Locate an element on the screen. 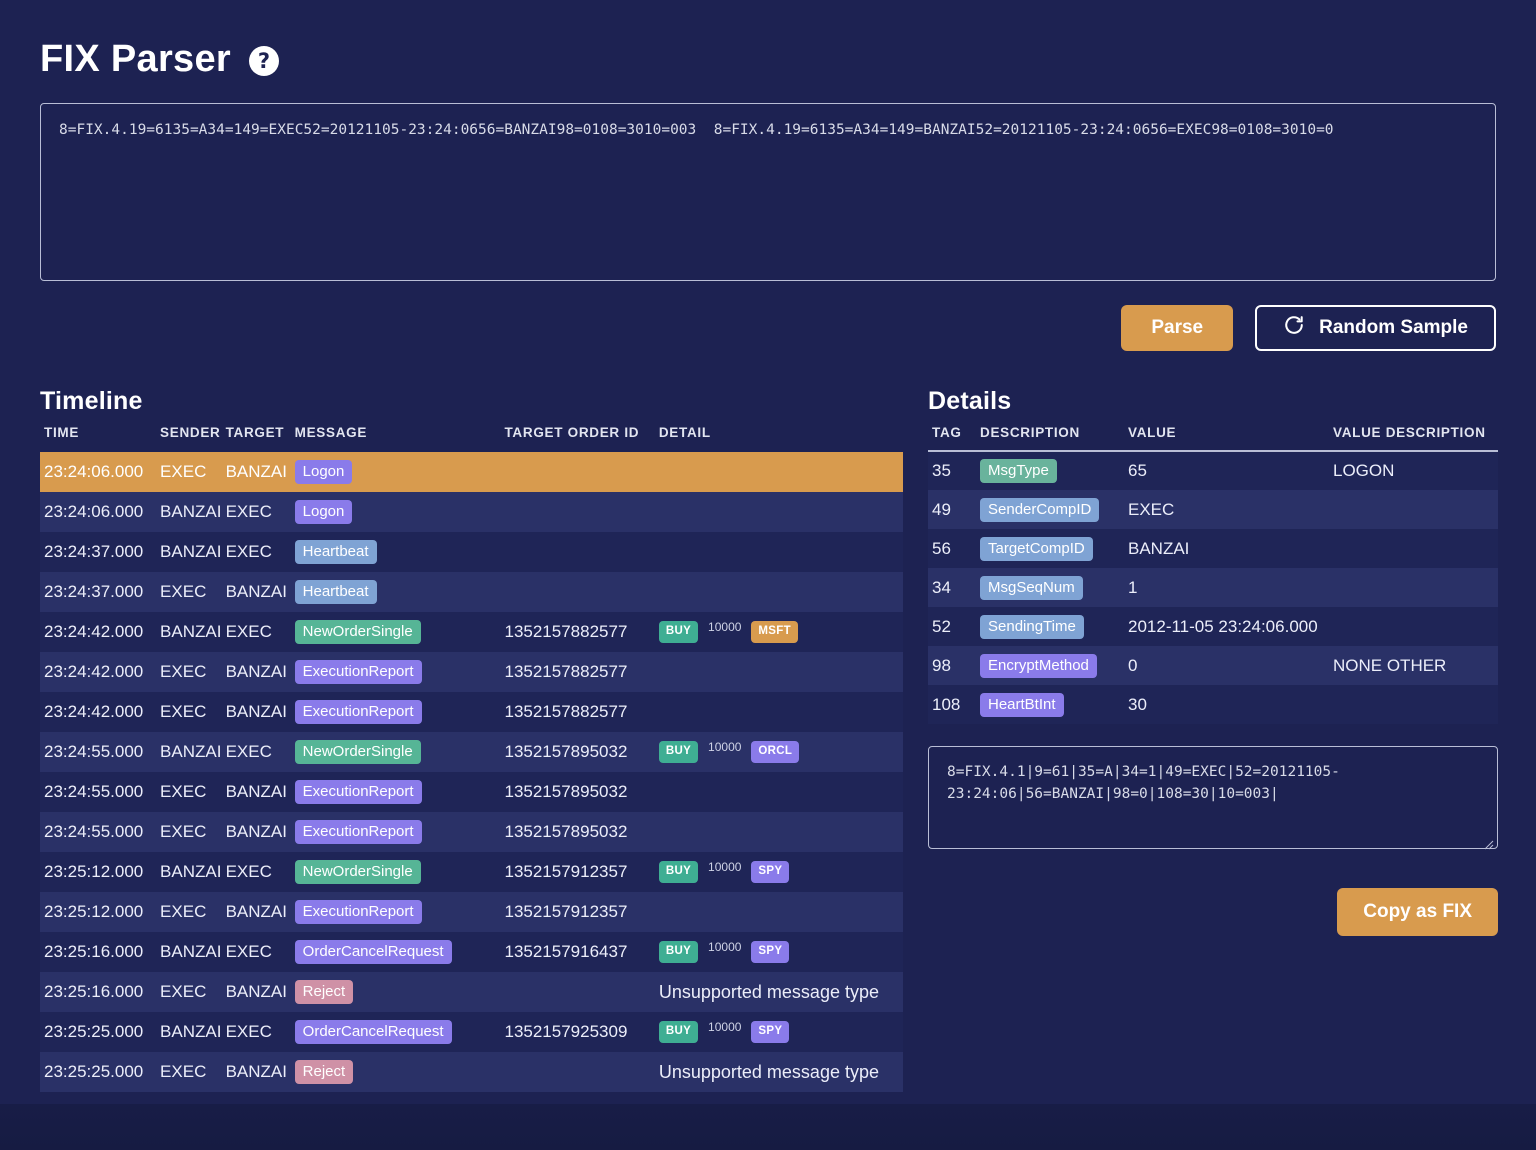  timeline-cell-time: 23:25:12.000 is located at coordinates (94, 911).